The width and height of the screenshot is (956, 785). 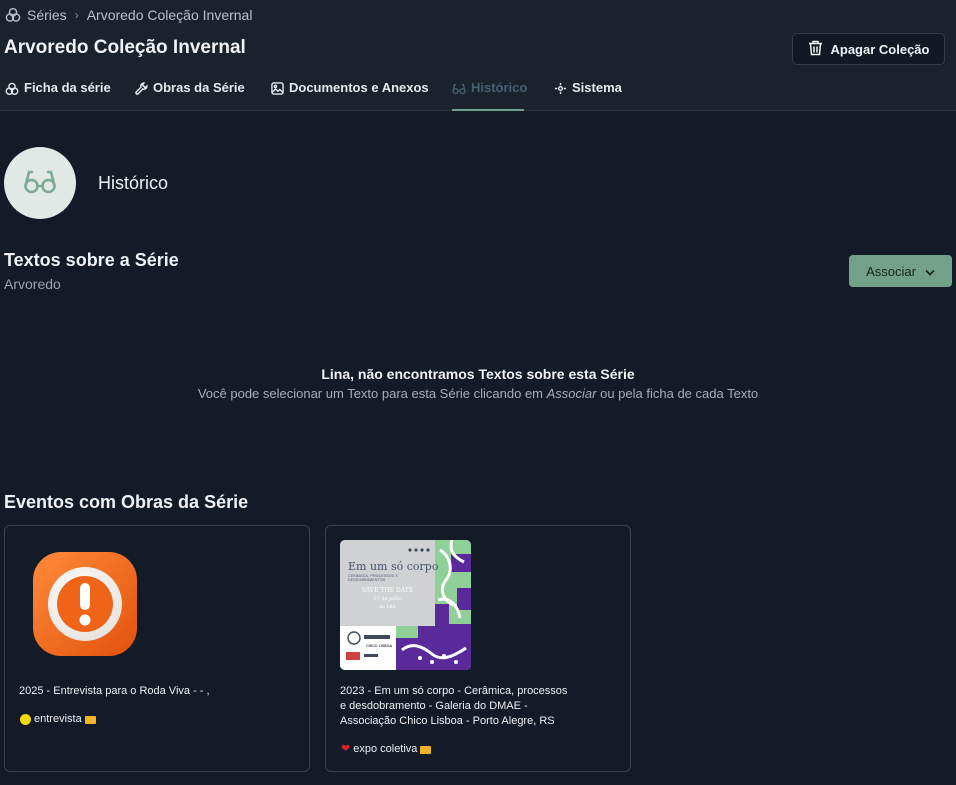 I want to click on poster-title: Em um só corpo, so click(x=393, y=566).